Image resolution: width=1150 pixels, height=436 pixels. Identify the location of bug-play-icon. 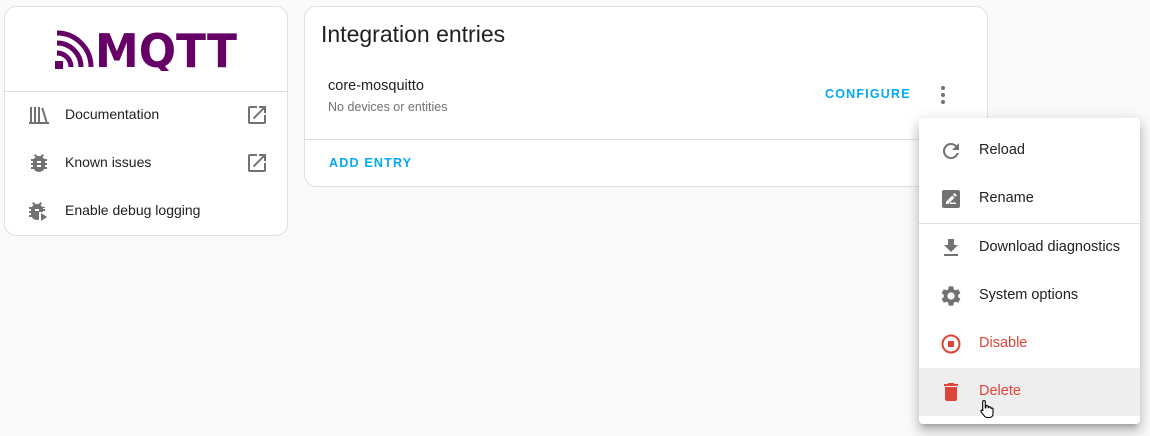
(38, 211).